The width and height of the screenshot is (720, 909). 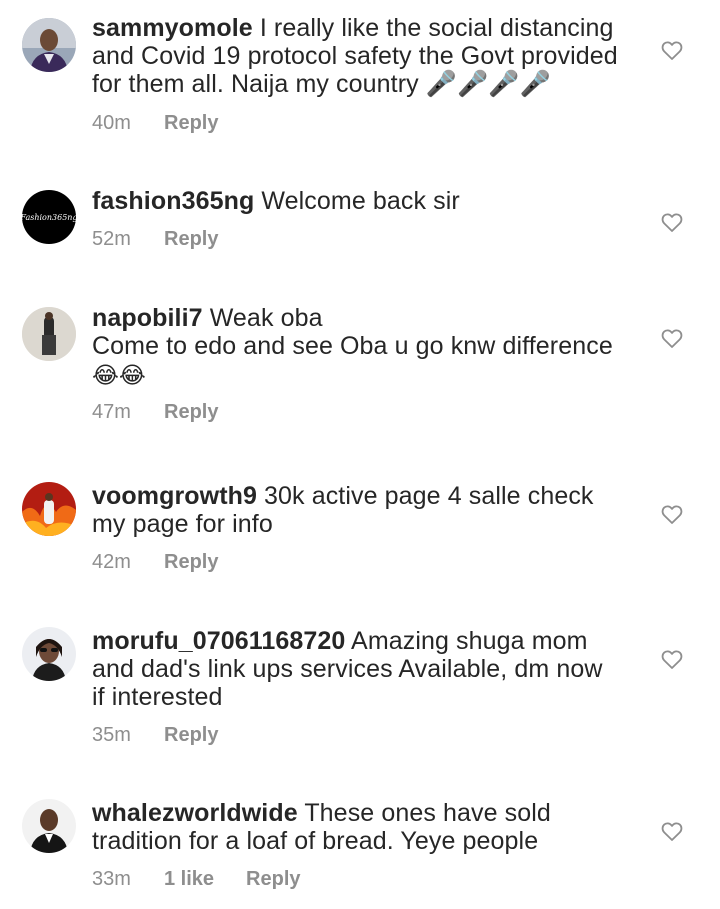 I want to click on comment-body: Welcome back sir, so click(x=360, y=201).